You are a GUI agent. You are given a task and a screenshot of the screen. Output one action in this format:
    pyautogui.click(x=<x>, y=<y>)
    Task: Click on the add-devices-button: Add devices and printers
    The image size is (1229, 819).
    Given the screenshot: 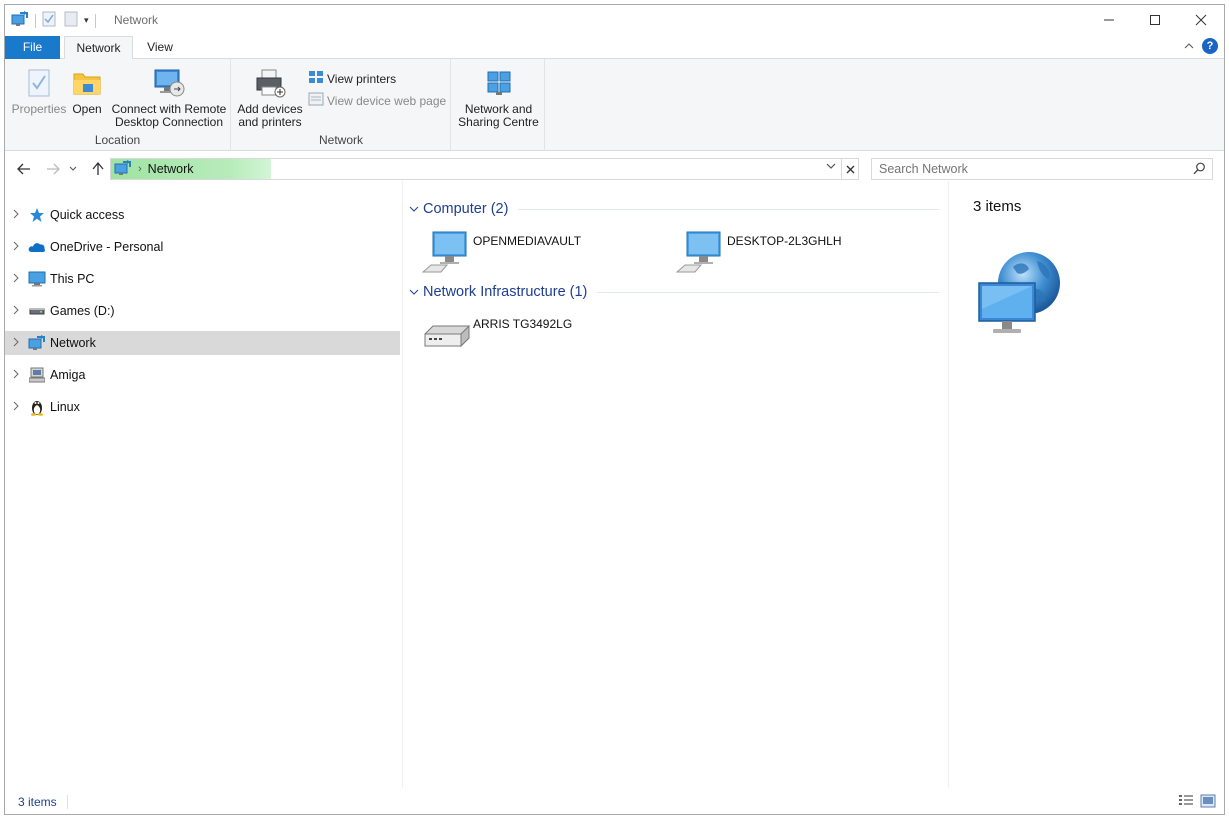 What is the action you would take?
    pyautogui.click(x=270, y=98)
    